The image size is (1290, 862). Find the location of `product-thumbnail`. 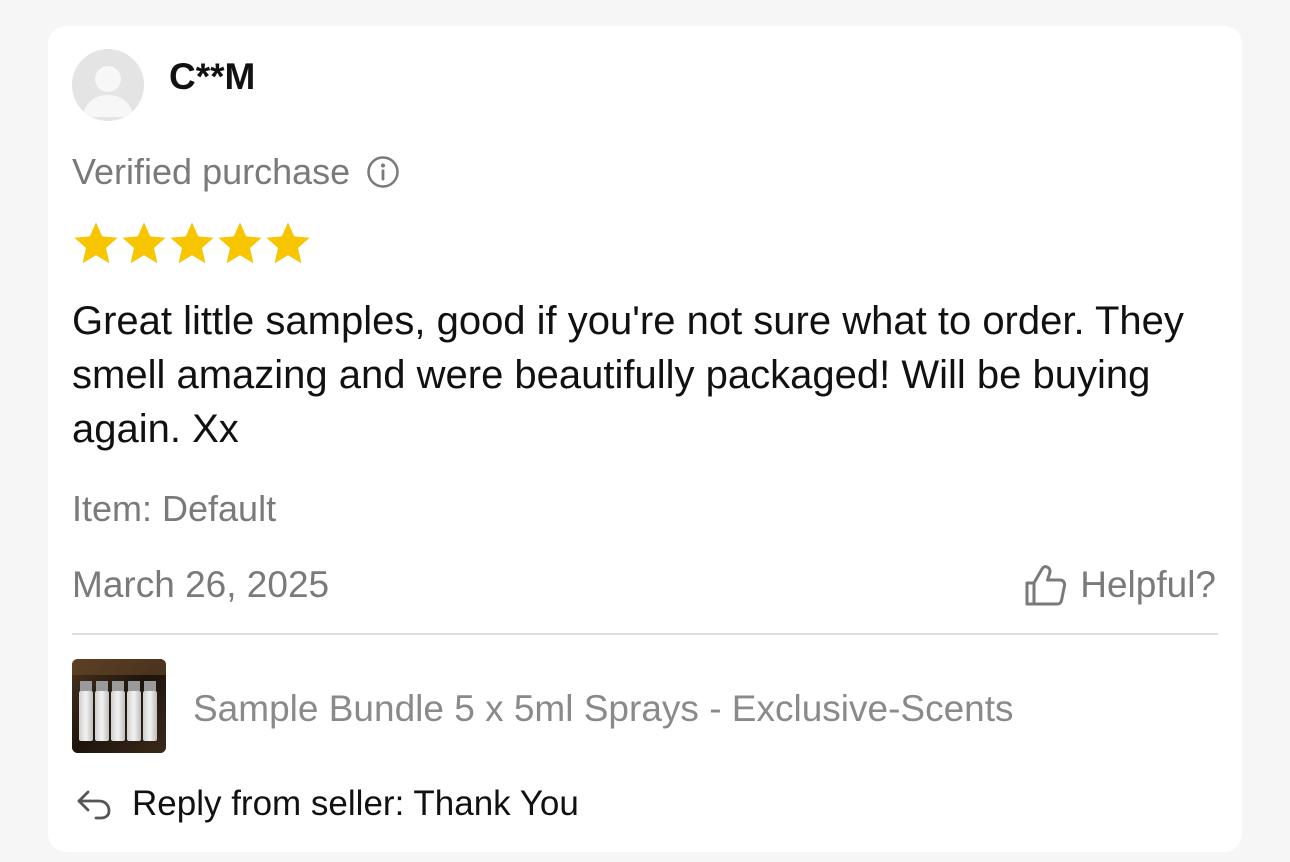

product-thumbnail is located at coordinates (119, 706).